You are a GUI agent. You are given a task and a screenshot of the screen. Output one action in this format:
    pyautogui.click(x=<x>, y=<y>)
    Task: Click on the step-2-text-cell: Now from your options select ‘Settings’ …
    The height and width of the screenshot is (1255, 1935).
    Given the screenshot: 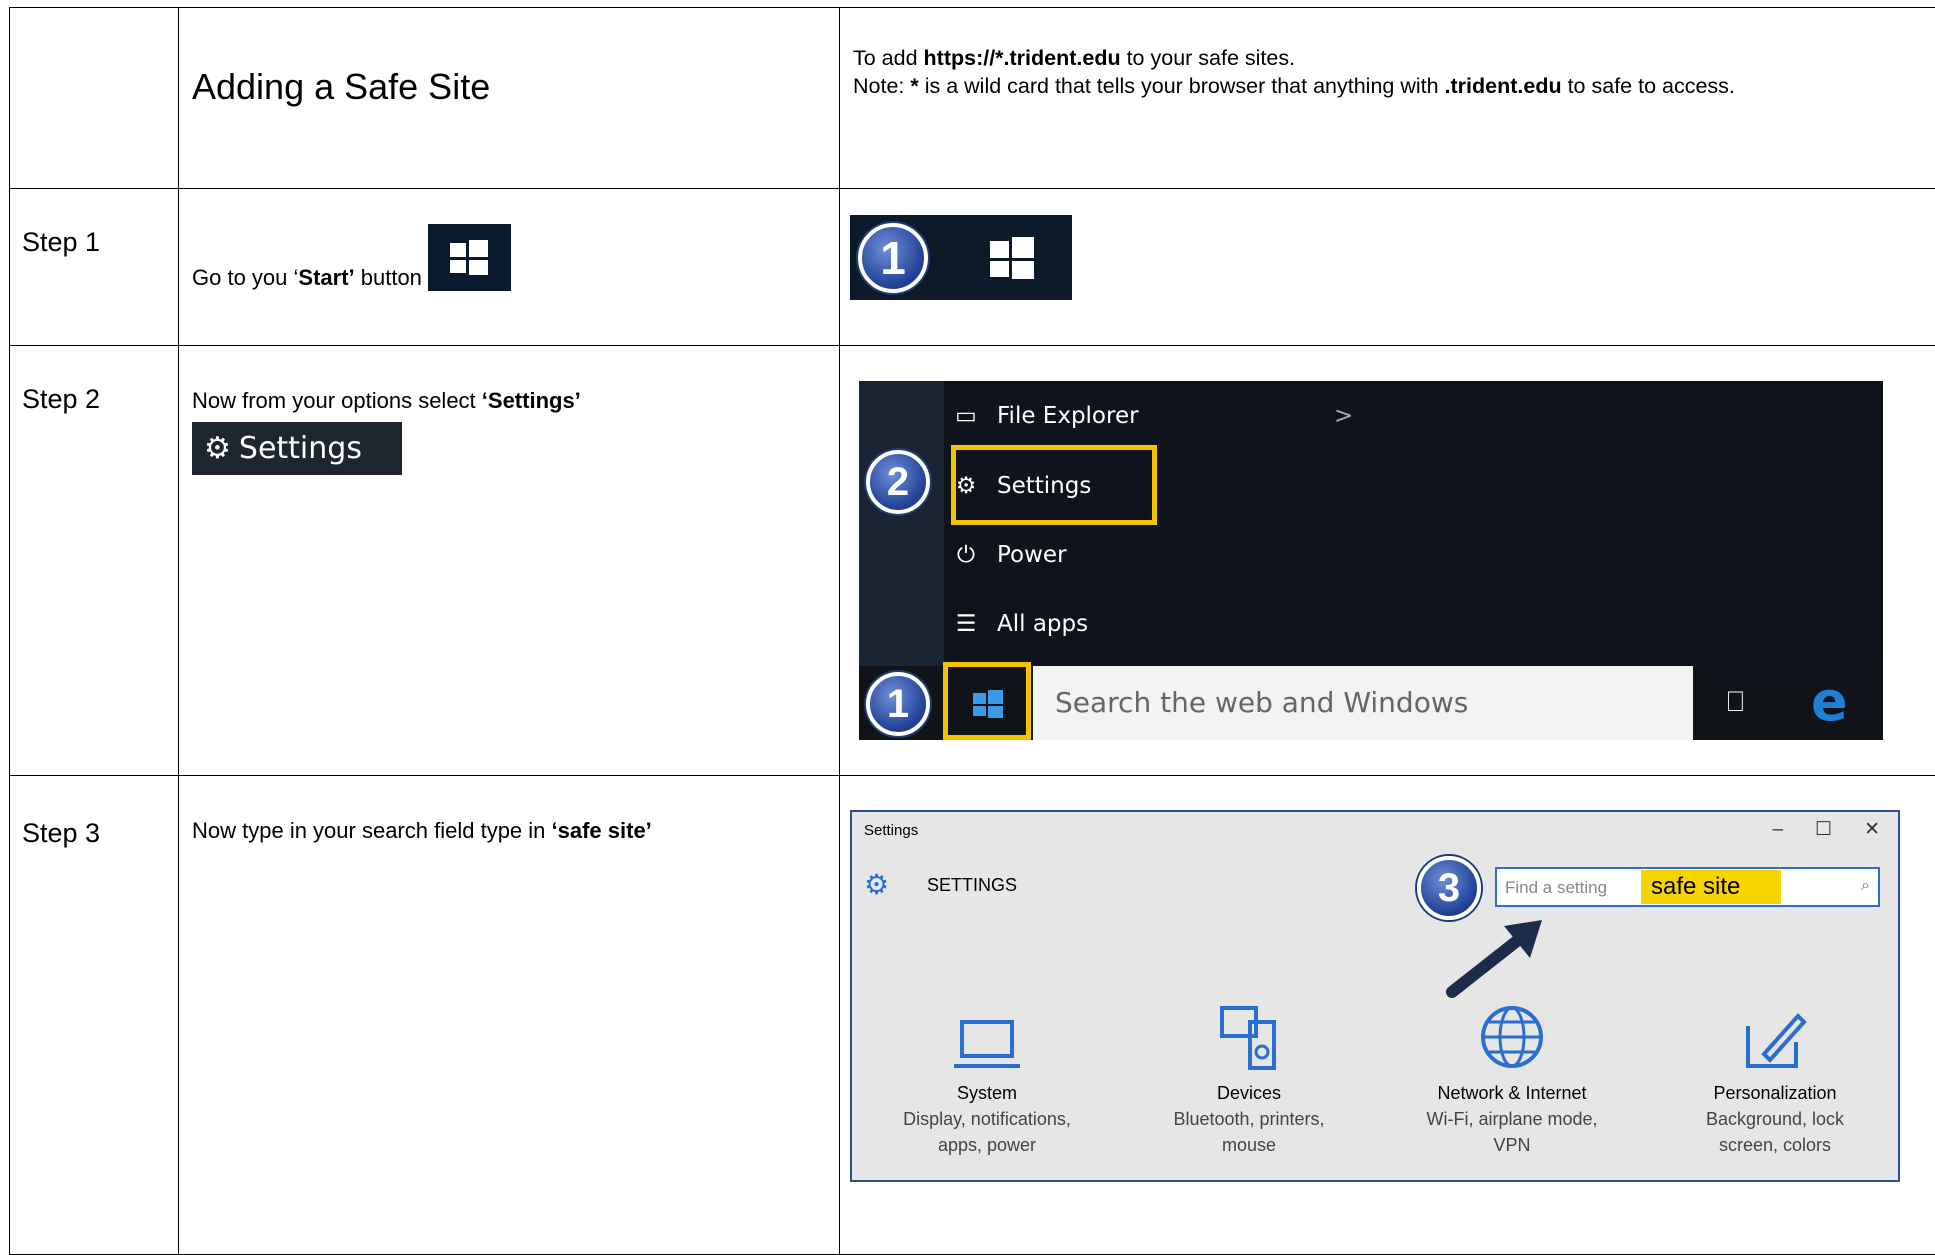 What is the action you would take?
    pyautogui.click(x=509, y=561)
    